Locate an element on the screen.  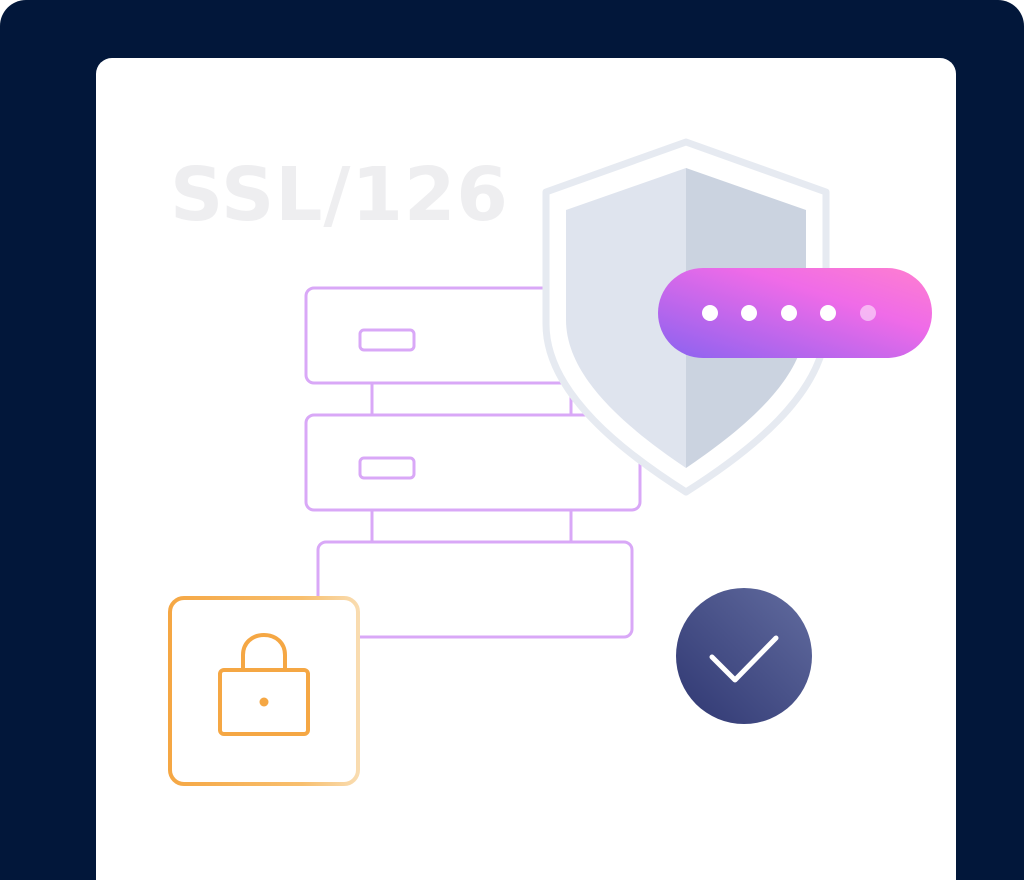
checkmark-icon is located at coordinates (744, 656).